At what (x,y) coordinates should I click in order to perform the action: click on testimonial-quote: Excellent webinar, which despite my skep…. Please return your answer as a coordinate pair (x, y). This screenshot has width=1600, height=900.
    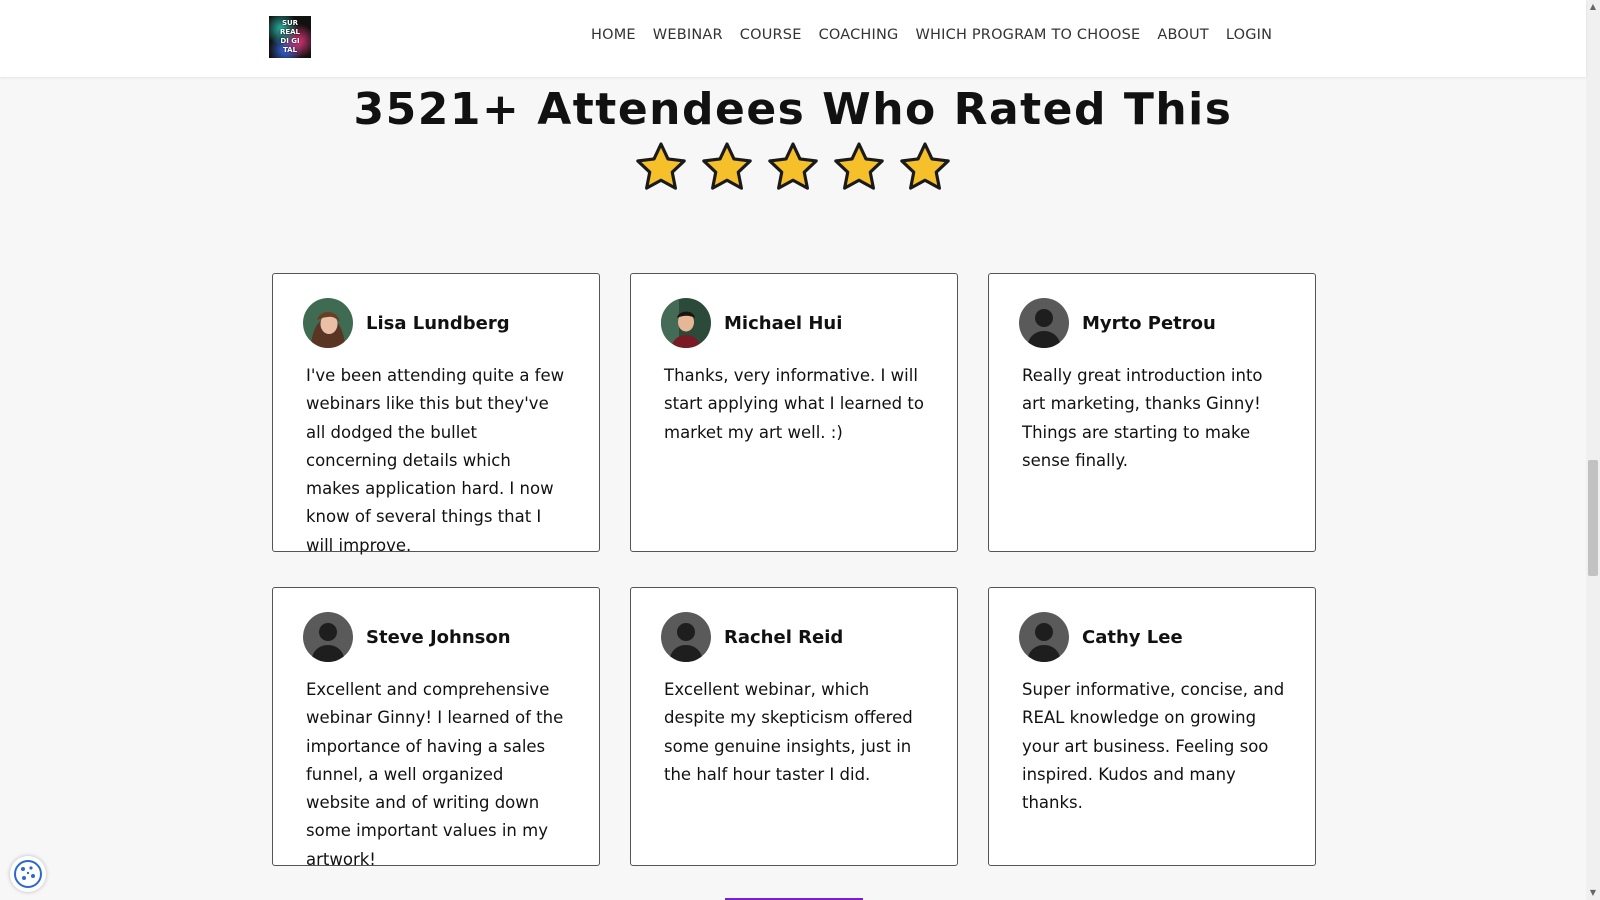
    Looking at the image, I should click on (788, 732).